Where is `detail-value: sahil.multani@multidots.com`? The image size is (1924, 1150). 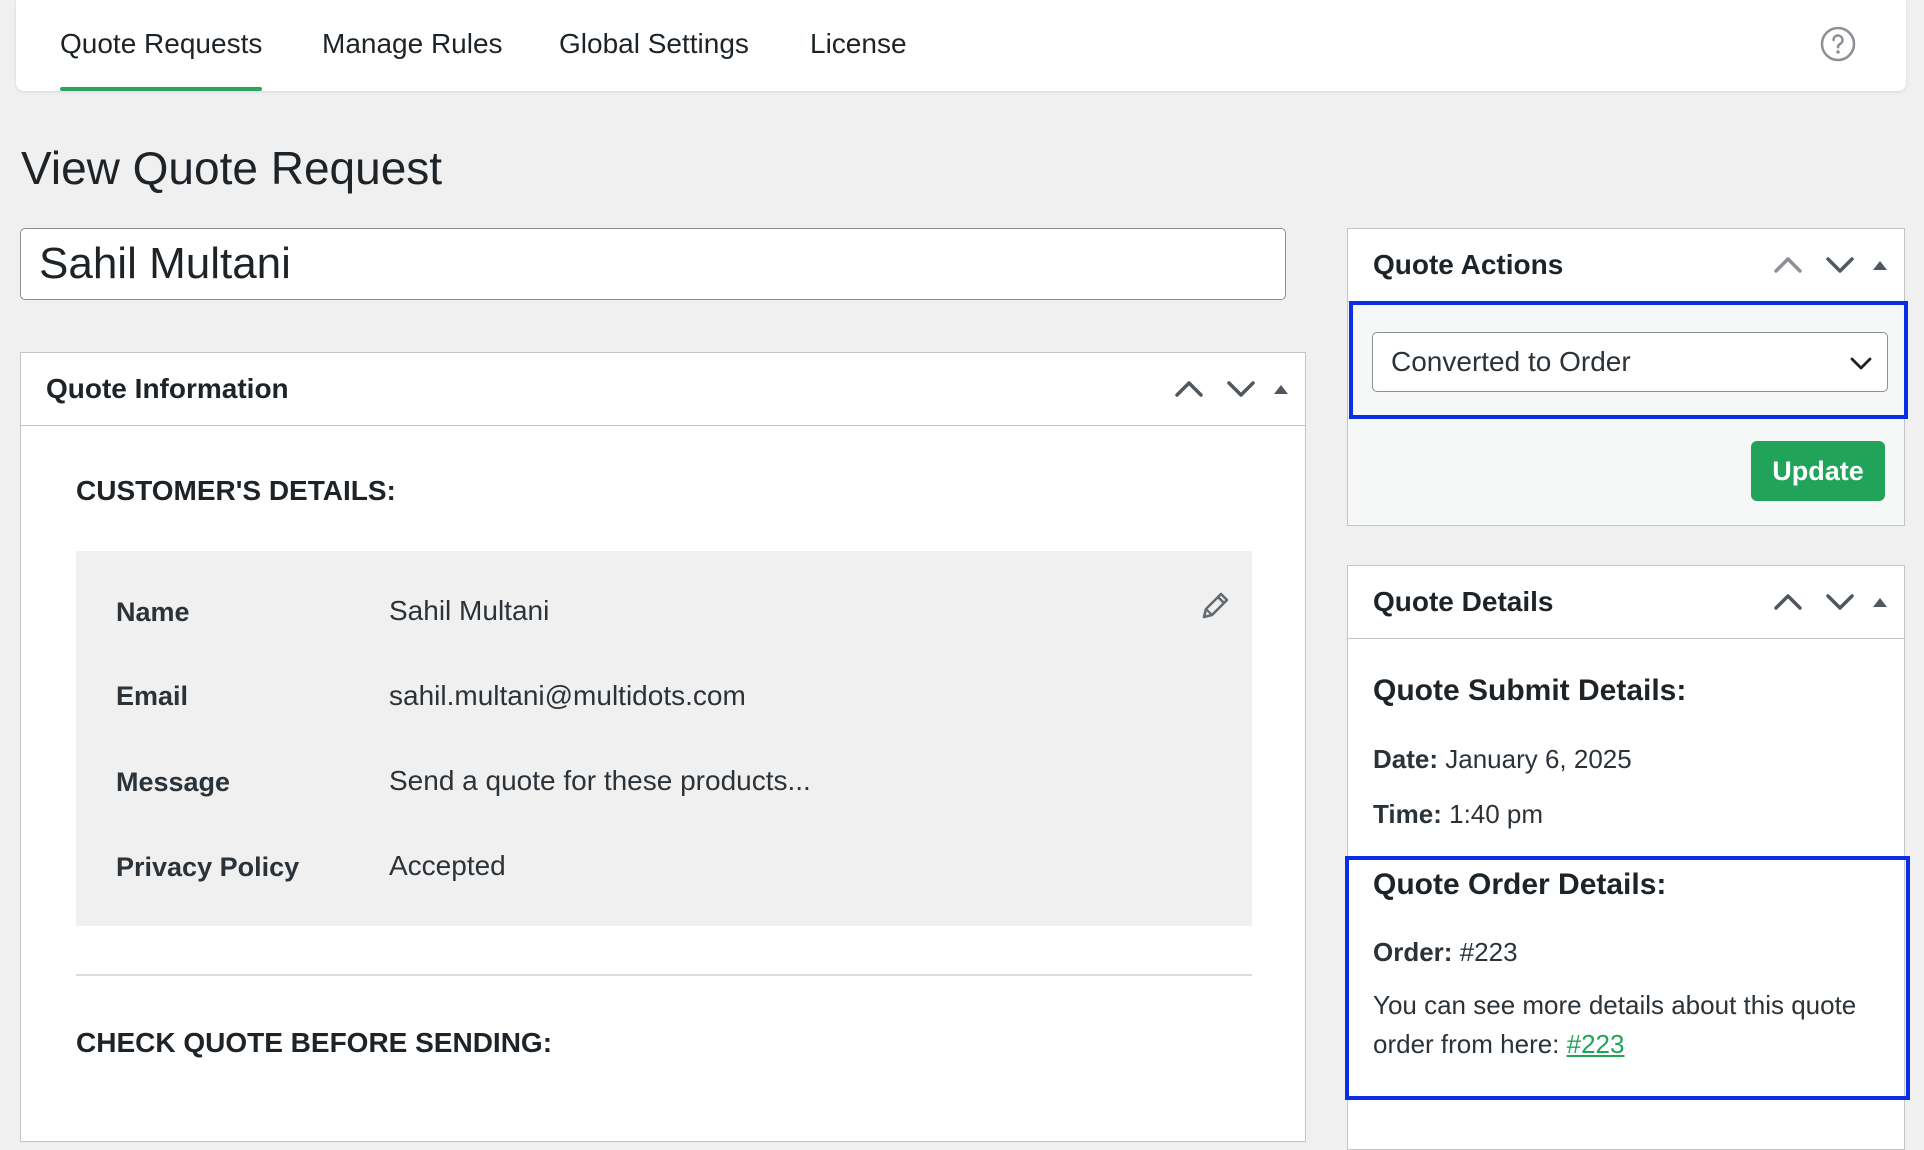 detail-value: sahil.multani@multidots.com is located at coordinates (567, 695).